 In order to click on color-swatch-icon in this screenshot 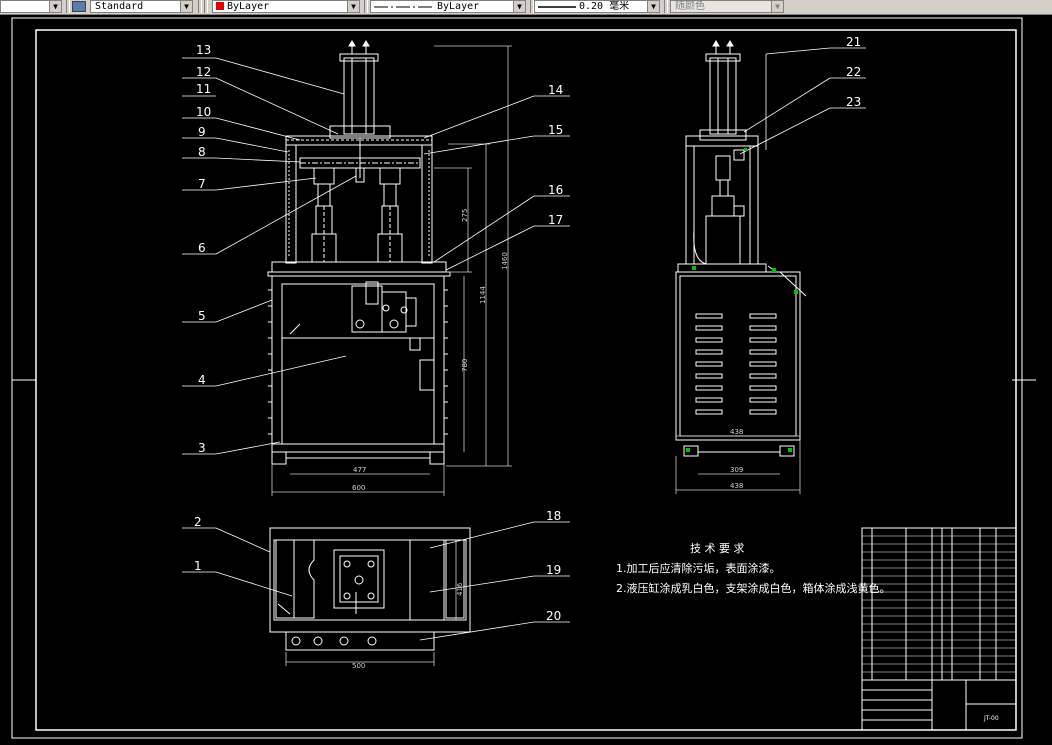, I will do `click(220, 6)`.